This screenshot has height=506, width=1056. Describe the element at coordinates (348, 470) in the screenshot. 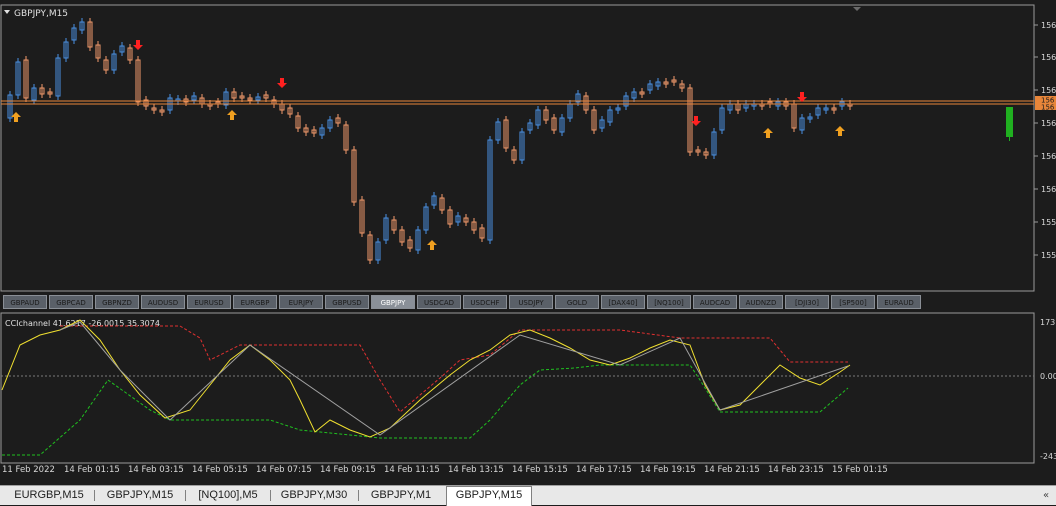

I see `time-axis-label: 14 Feb 09:15` at that location.